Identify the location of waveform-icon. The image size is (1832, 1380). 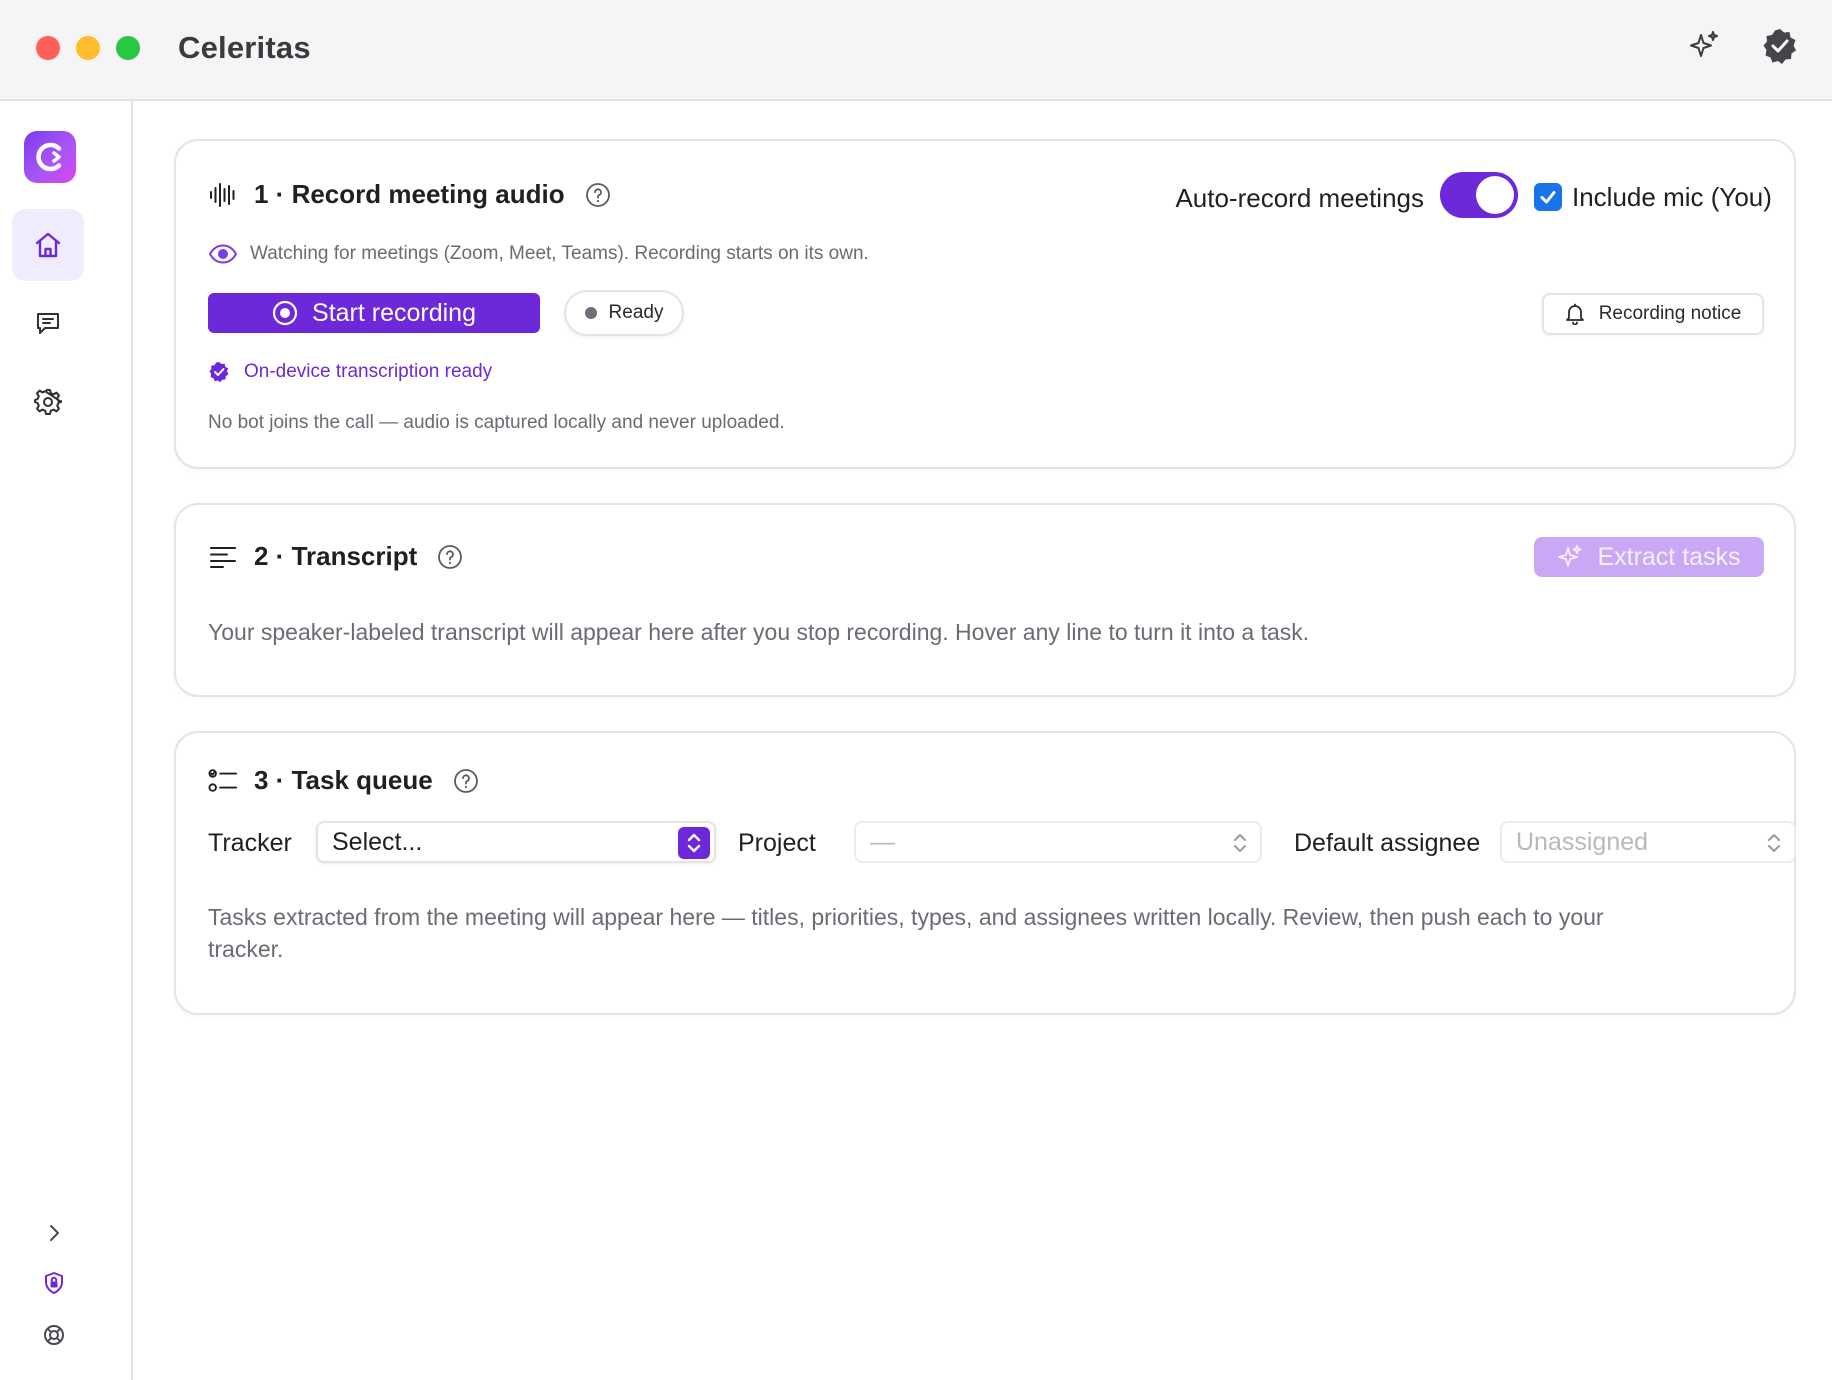
(223, 195).